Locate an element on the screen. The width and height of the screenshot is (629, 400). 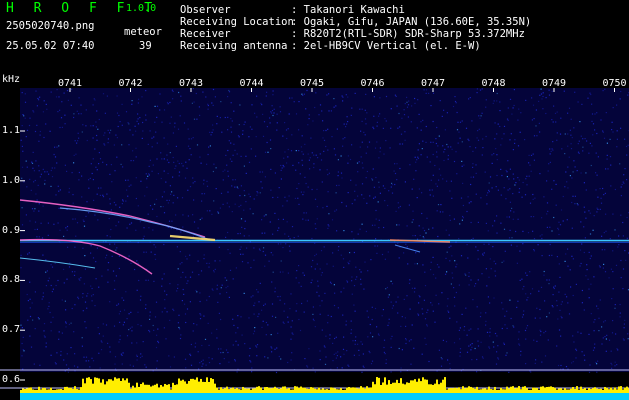
x-tick-label: 0742 is located at coordinates (130, 83).